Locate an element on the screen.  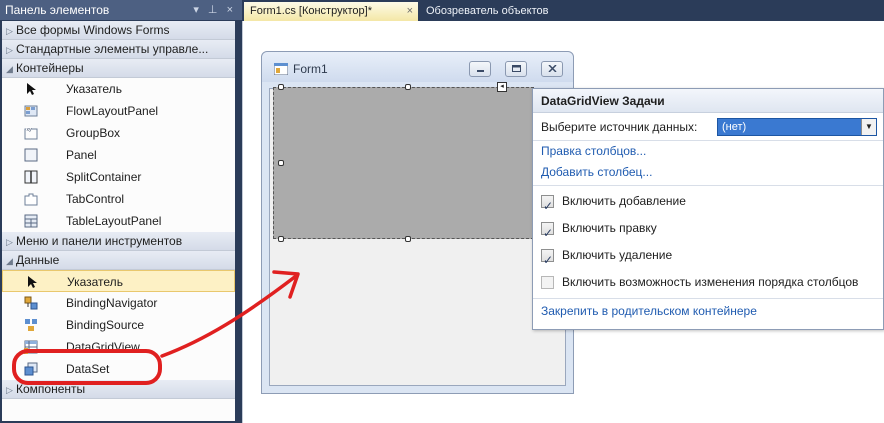
enable-adding-checkbox: ✓ Включить добавление is located at coordinates (708, 201).